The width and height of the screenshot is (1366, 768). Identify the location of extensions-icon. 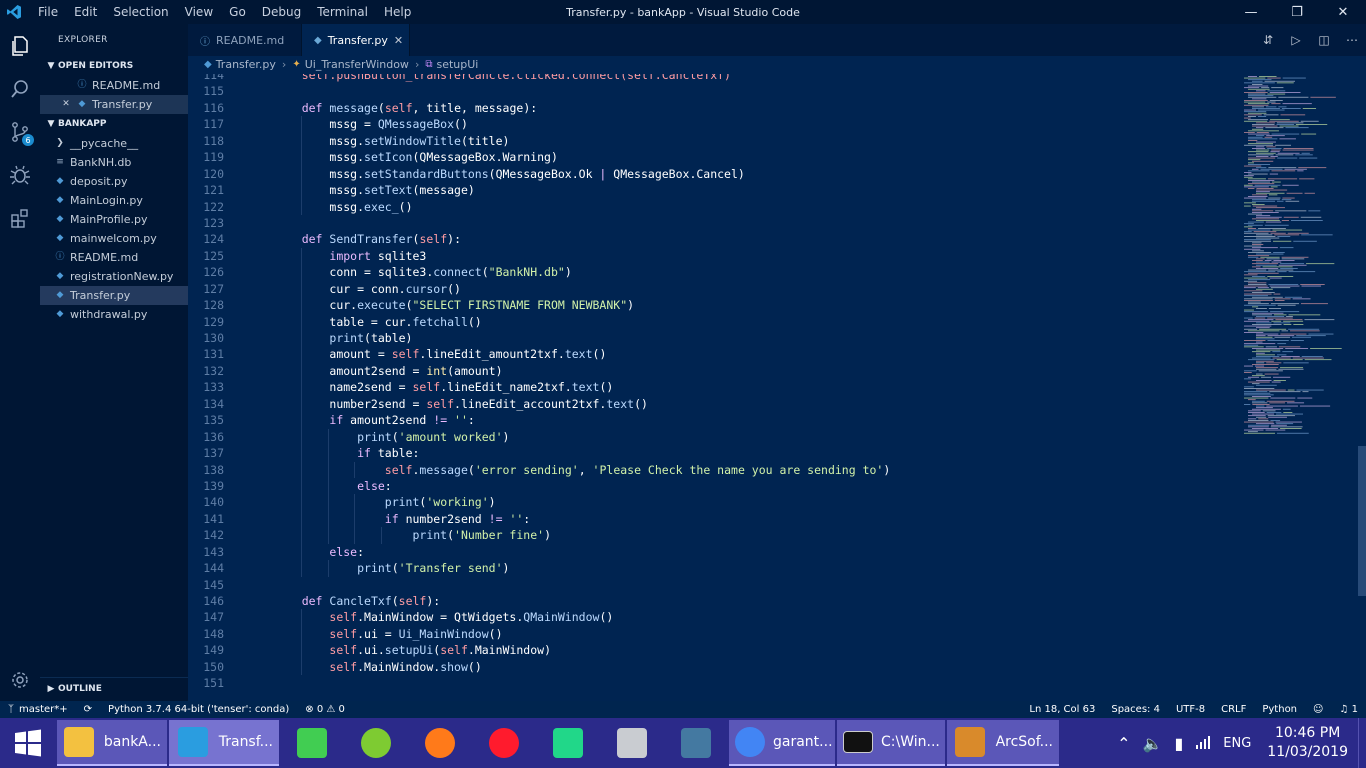
(20, 217).